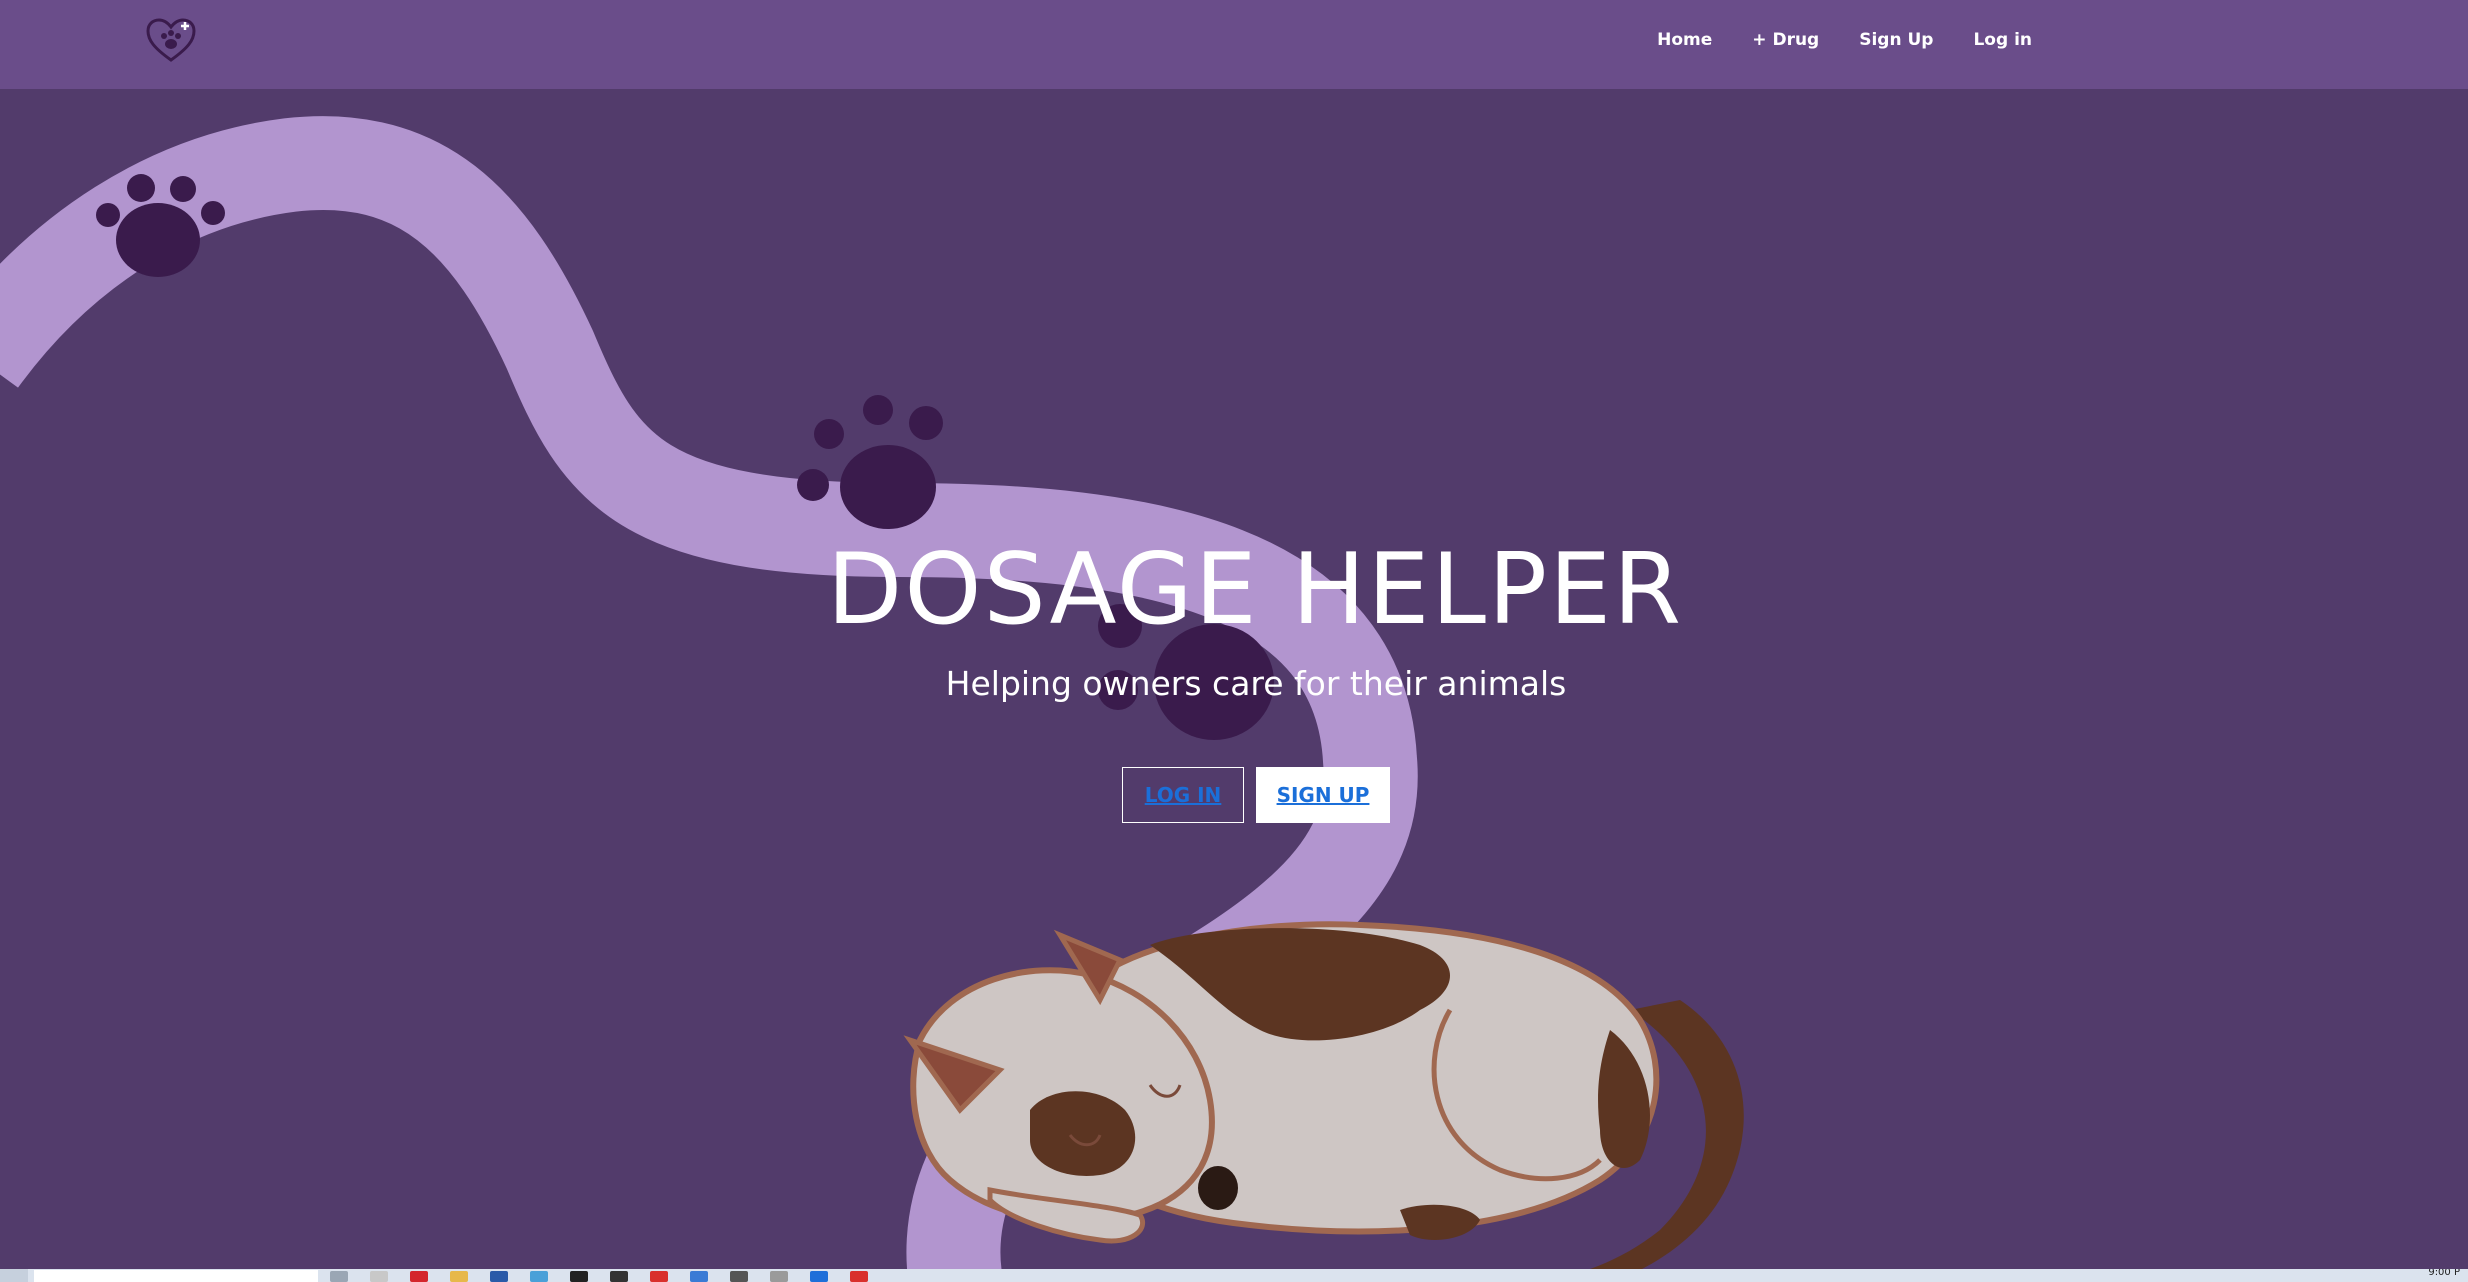 The image size is (2468, 1282). I want to click on nav-links: Home + Drug Sign Up Log in, so click(1844, 40).